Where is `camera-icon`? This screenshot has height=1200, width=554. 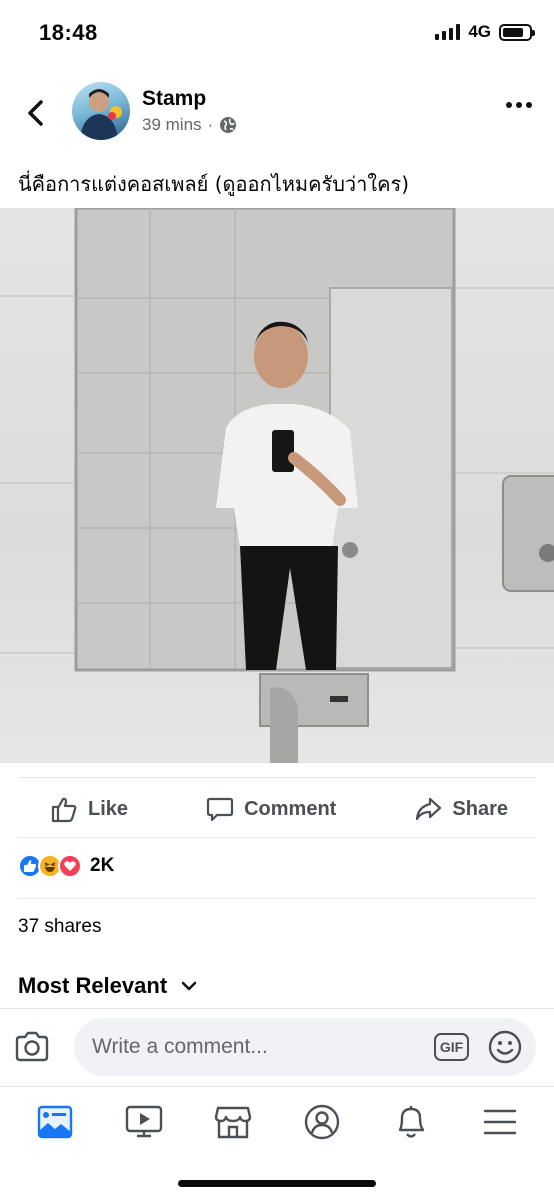
camera-icon is located at coordinates (32, 1046).